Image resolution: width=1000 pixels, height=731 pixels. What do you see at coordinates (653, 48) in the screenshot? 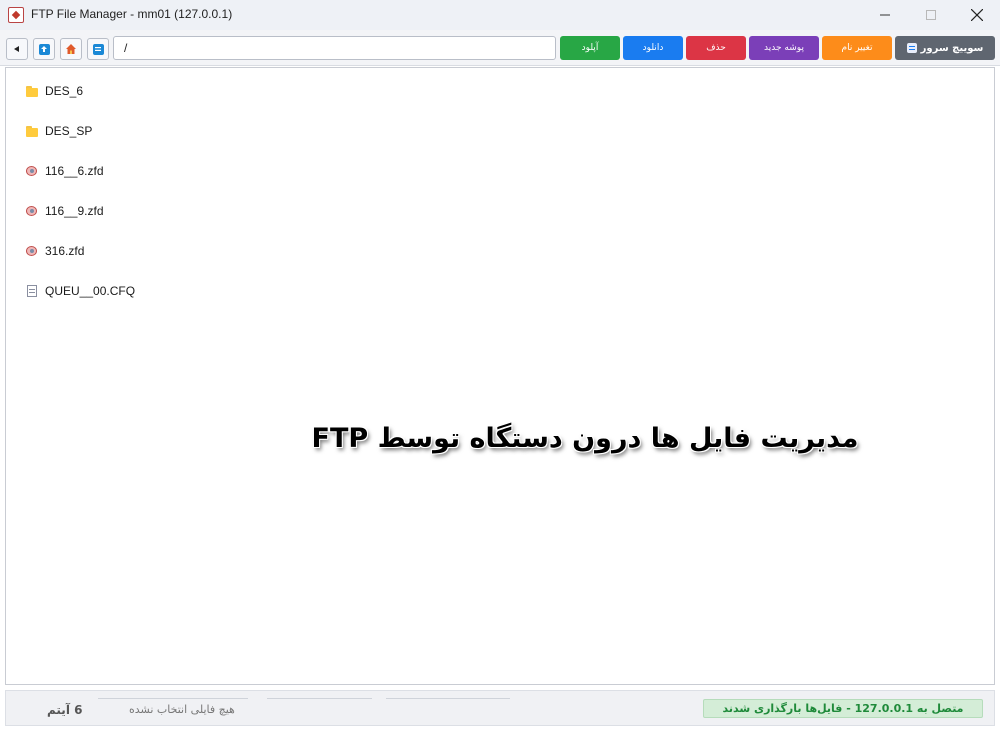
I see `download-button: دانلود` at bounding box center [653, 48].